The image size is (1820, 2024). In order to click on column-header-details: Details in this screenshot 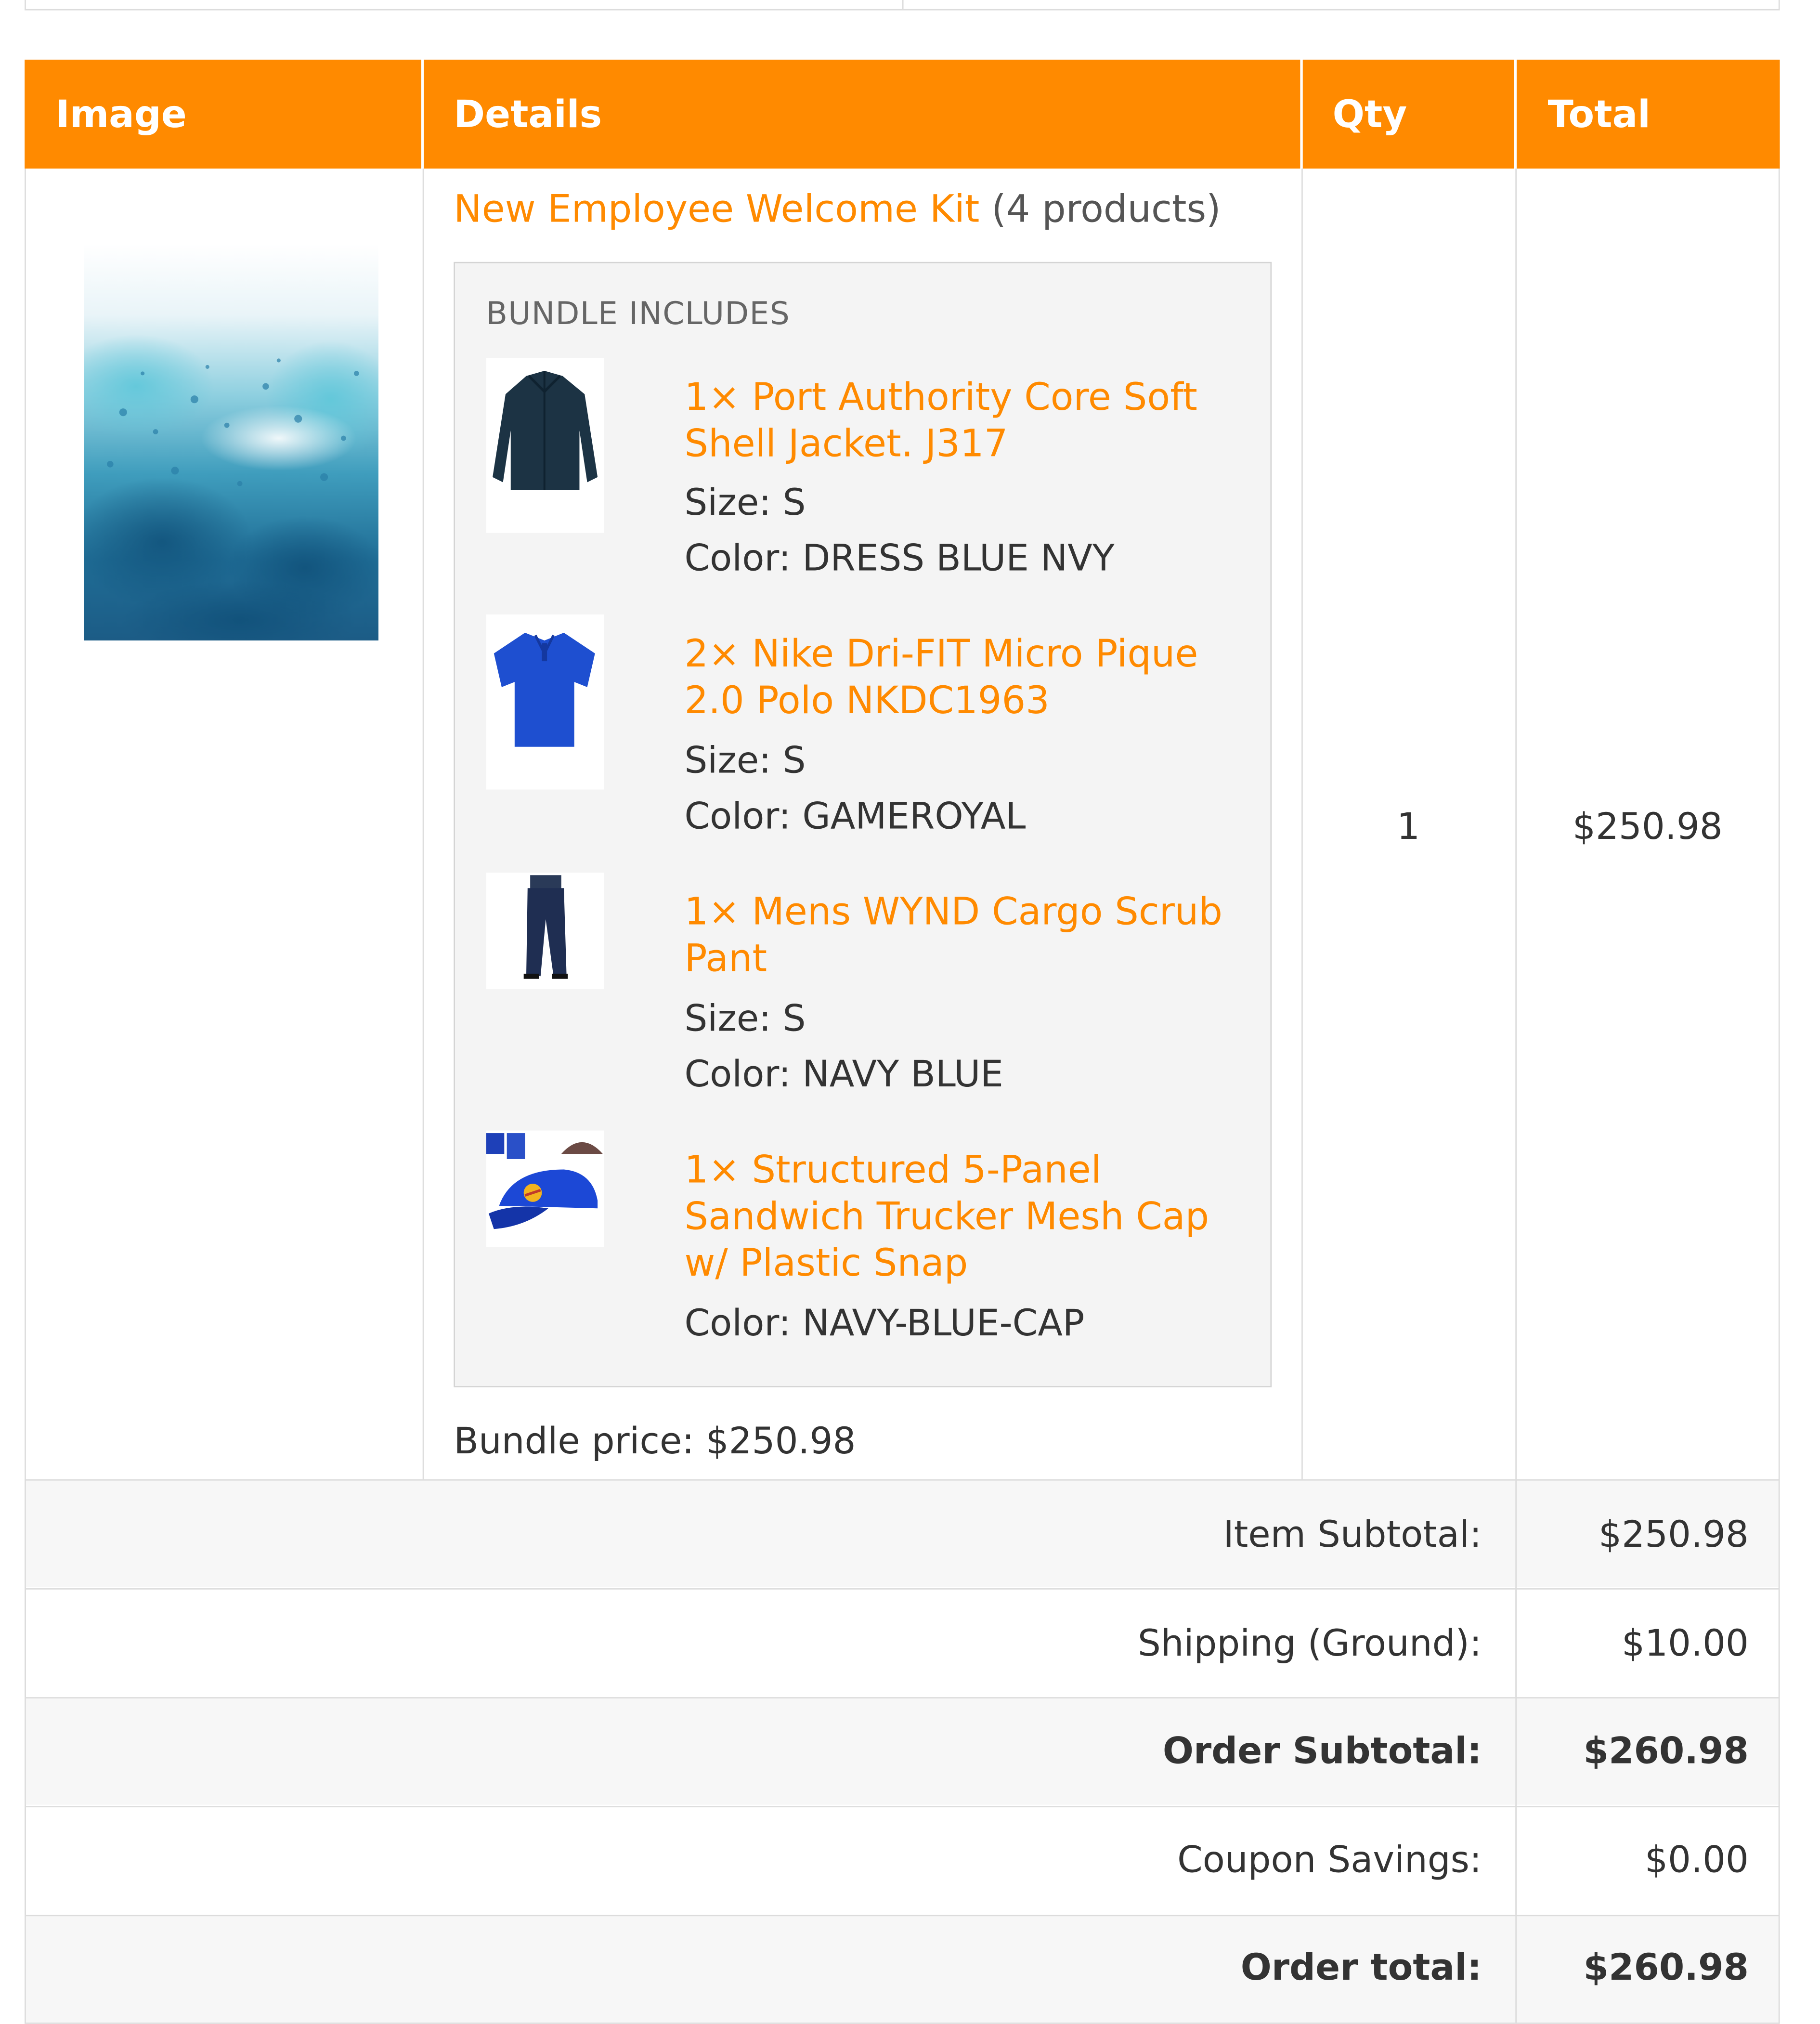, I will do `click(528, 114)`.